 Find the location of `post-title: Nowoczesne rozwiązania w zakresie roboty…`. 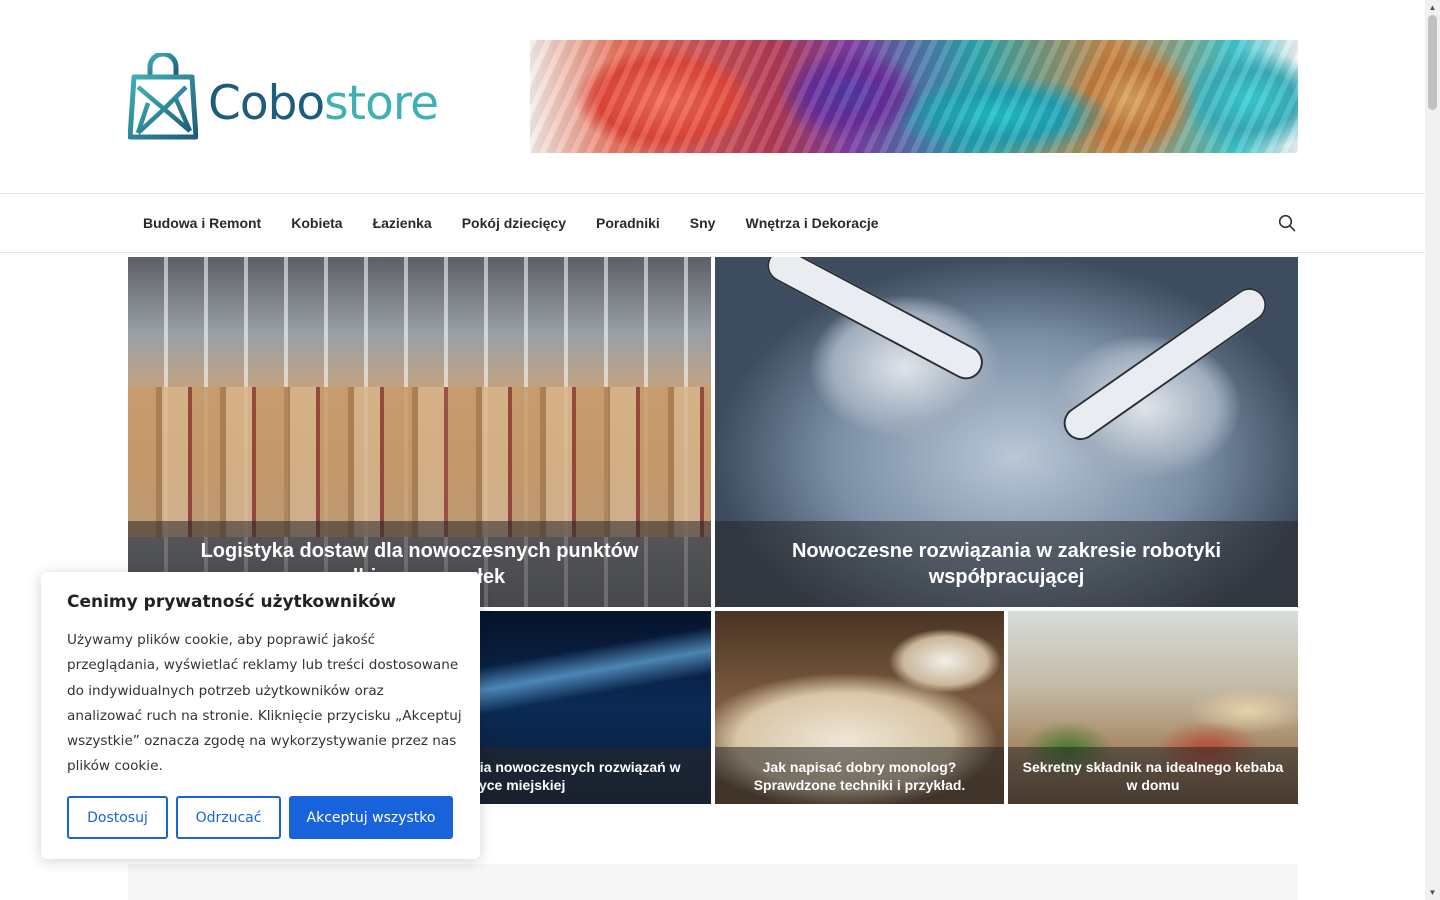

post-title: Nowoczesne rozwiązania w zakresie roboty… is located at coordinates (1006, 564).